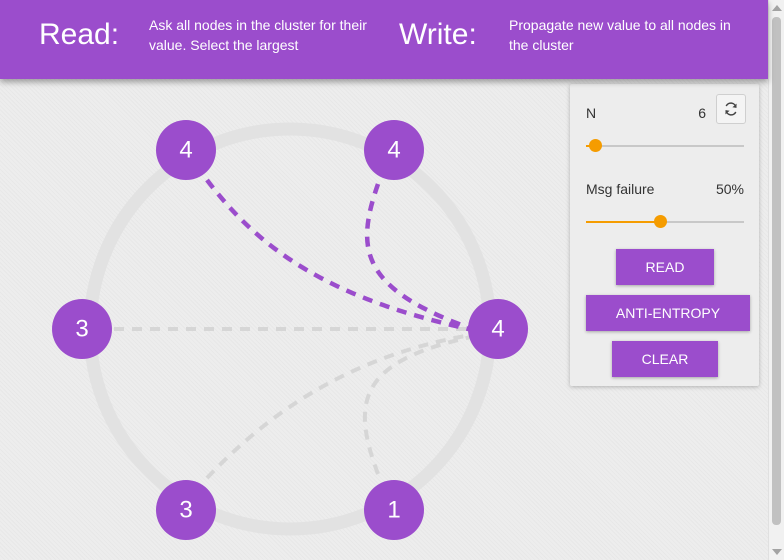 This screenshot has height=560, width=784. Describe the element at coordinates (777, 552) in the screenshot. I see `scroll-down-arrow-icon` at that location.